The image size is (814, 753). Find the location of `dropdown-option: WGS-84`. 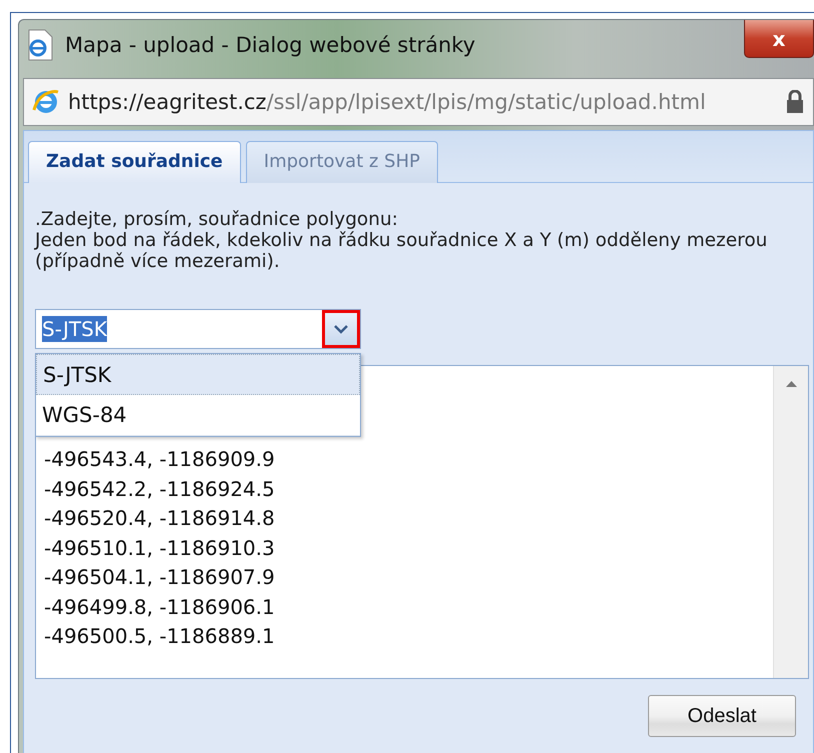

dropdown-option: WGS-84 is located at coordinates (198, 415).